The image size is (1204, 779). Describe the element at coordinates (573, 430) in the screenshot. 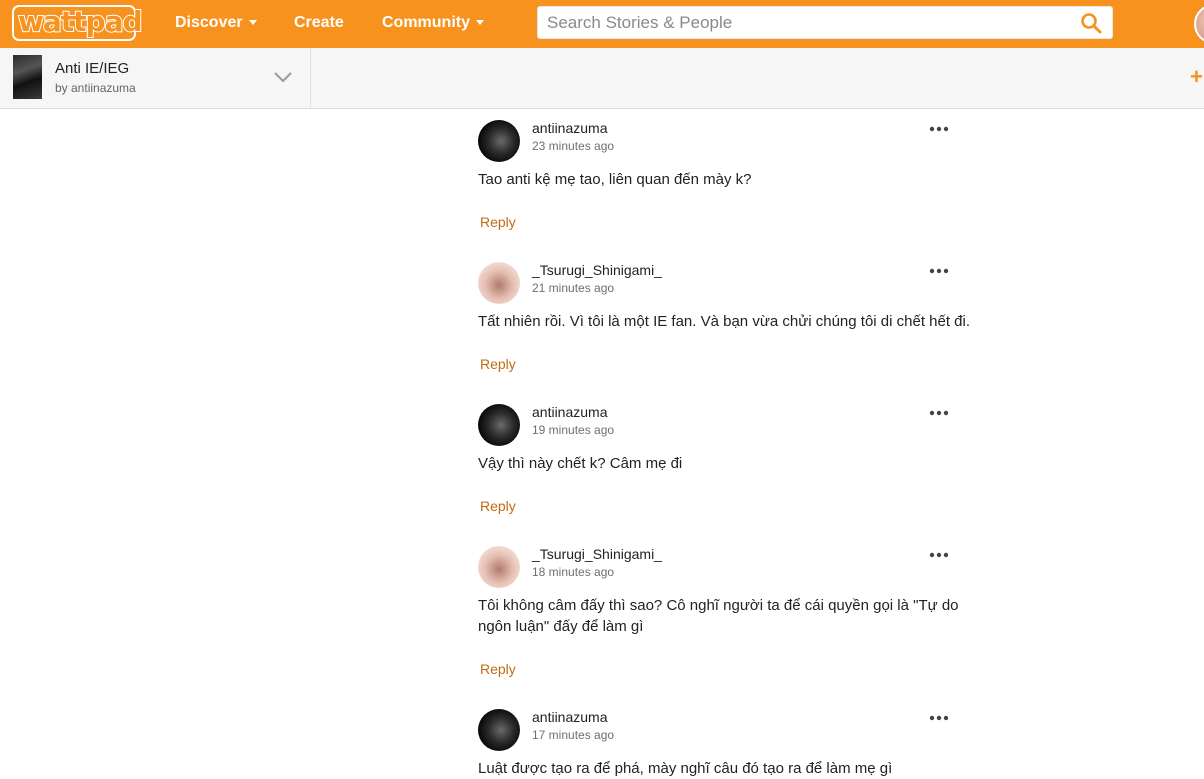

I see `comment-time: 19 minutes ago` at that location.